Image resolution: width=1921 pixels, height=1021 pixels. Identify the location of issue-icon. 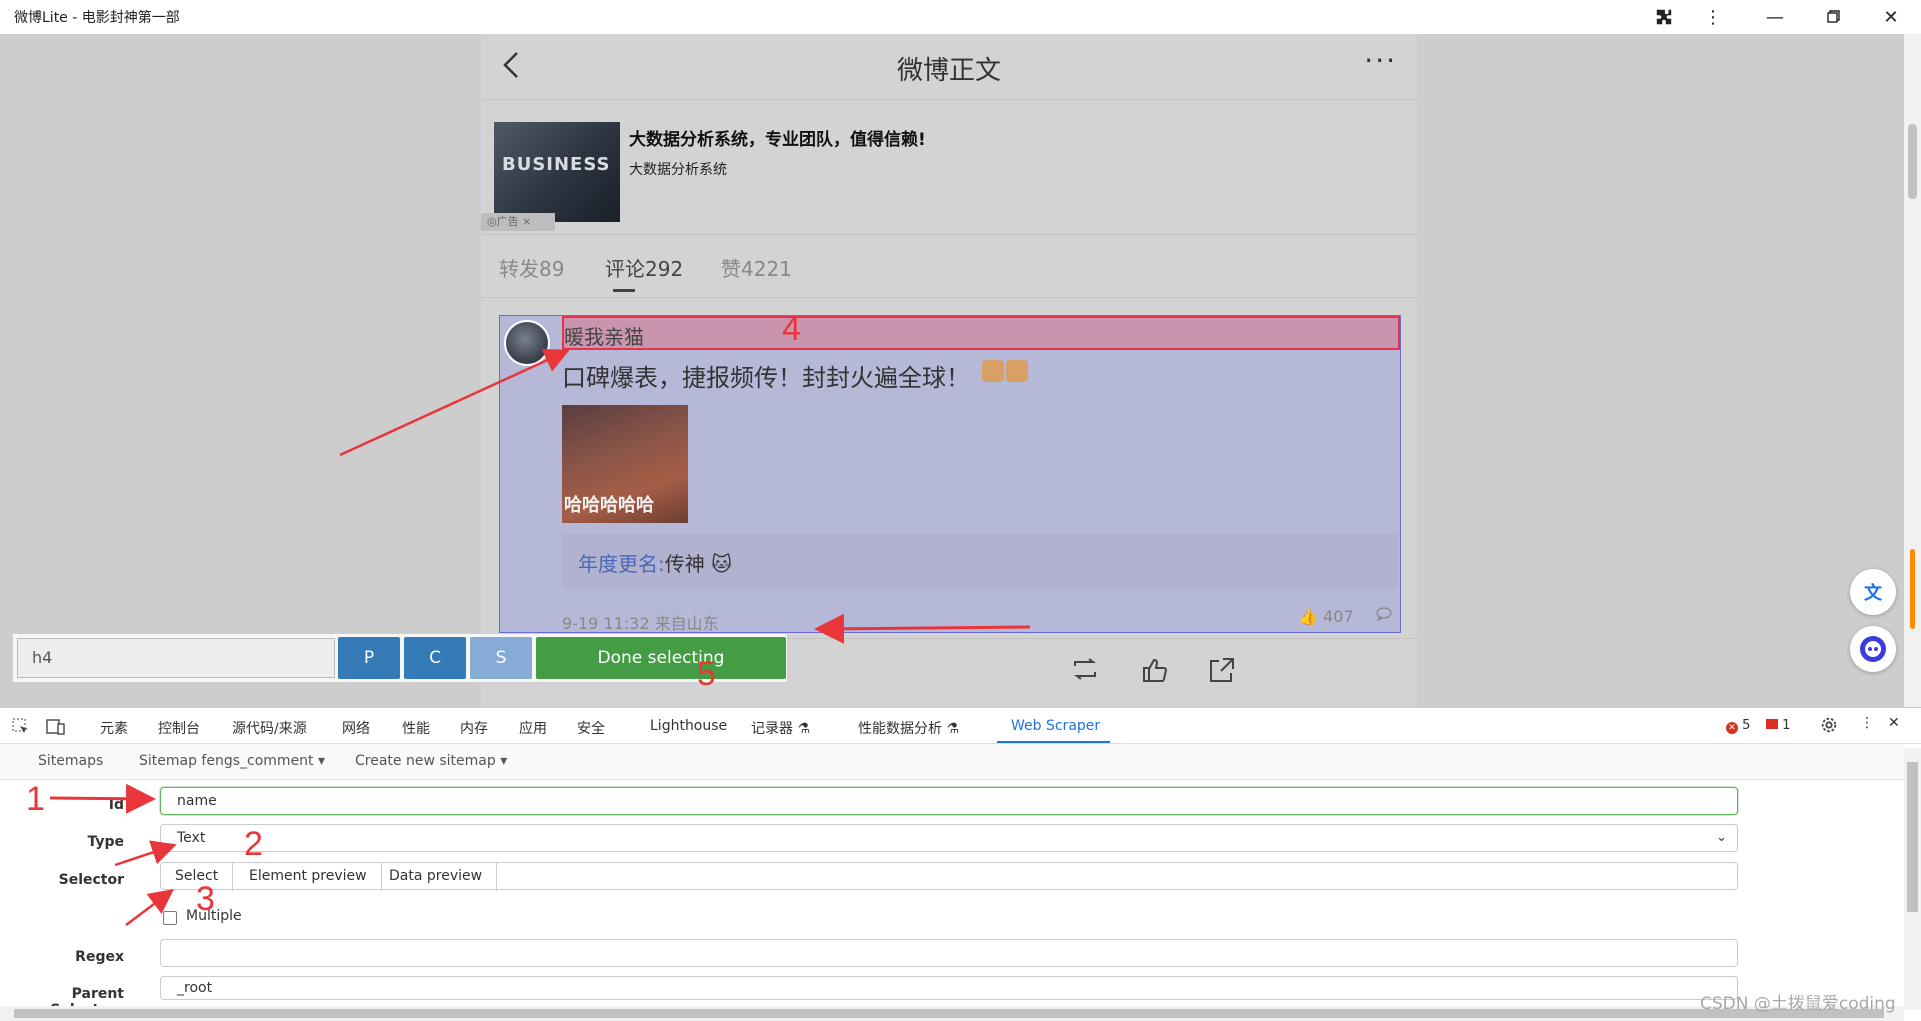
(1772, 724).